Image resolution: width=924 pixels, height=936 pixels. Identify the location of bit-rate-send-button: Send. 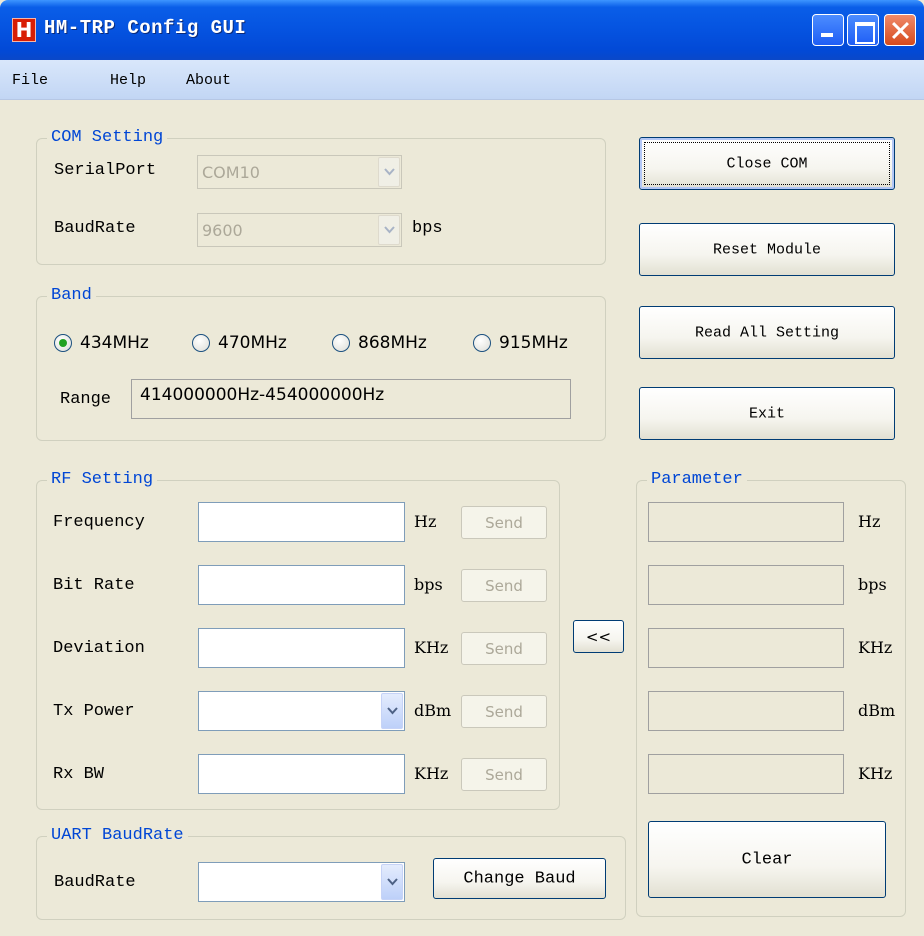
(504, 585).